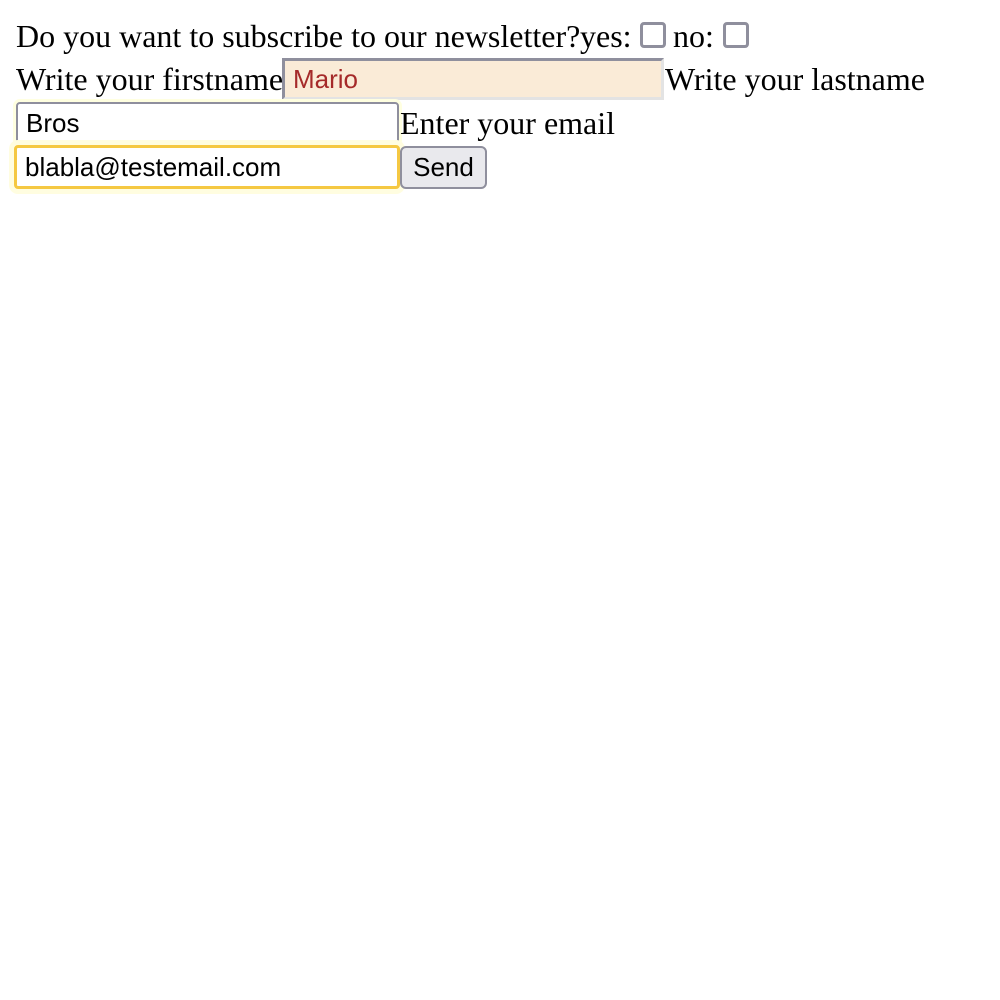 The height and width of the screenshot is (1000, 1000). I want to click on lastname-label: Write your lastname, so click(795, 79).